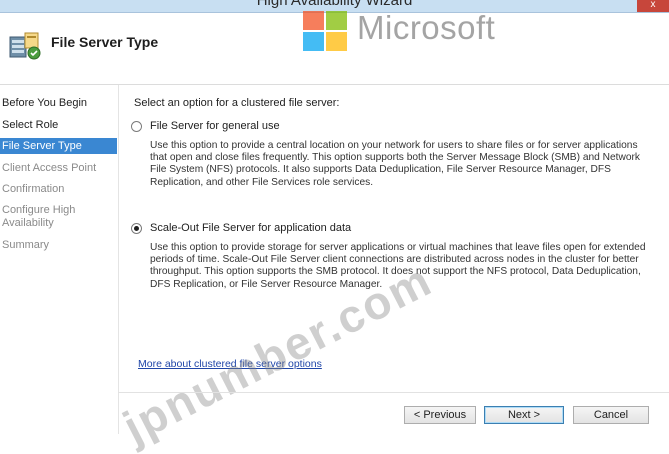 The image size is (669, 454). Describe the element at coordinates (524, 415) in the screenshot. I see `next-button: Next >` at that location.